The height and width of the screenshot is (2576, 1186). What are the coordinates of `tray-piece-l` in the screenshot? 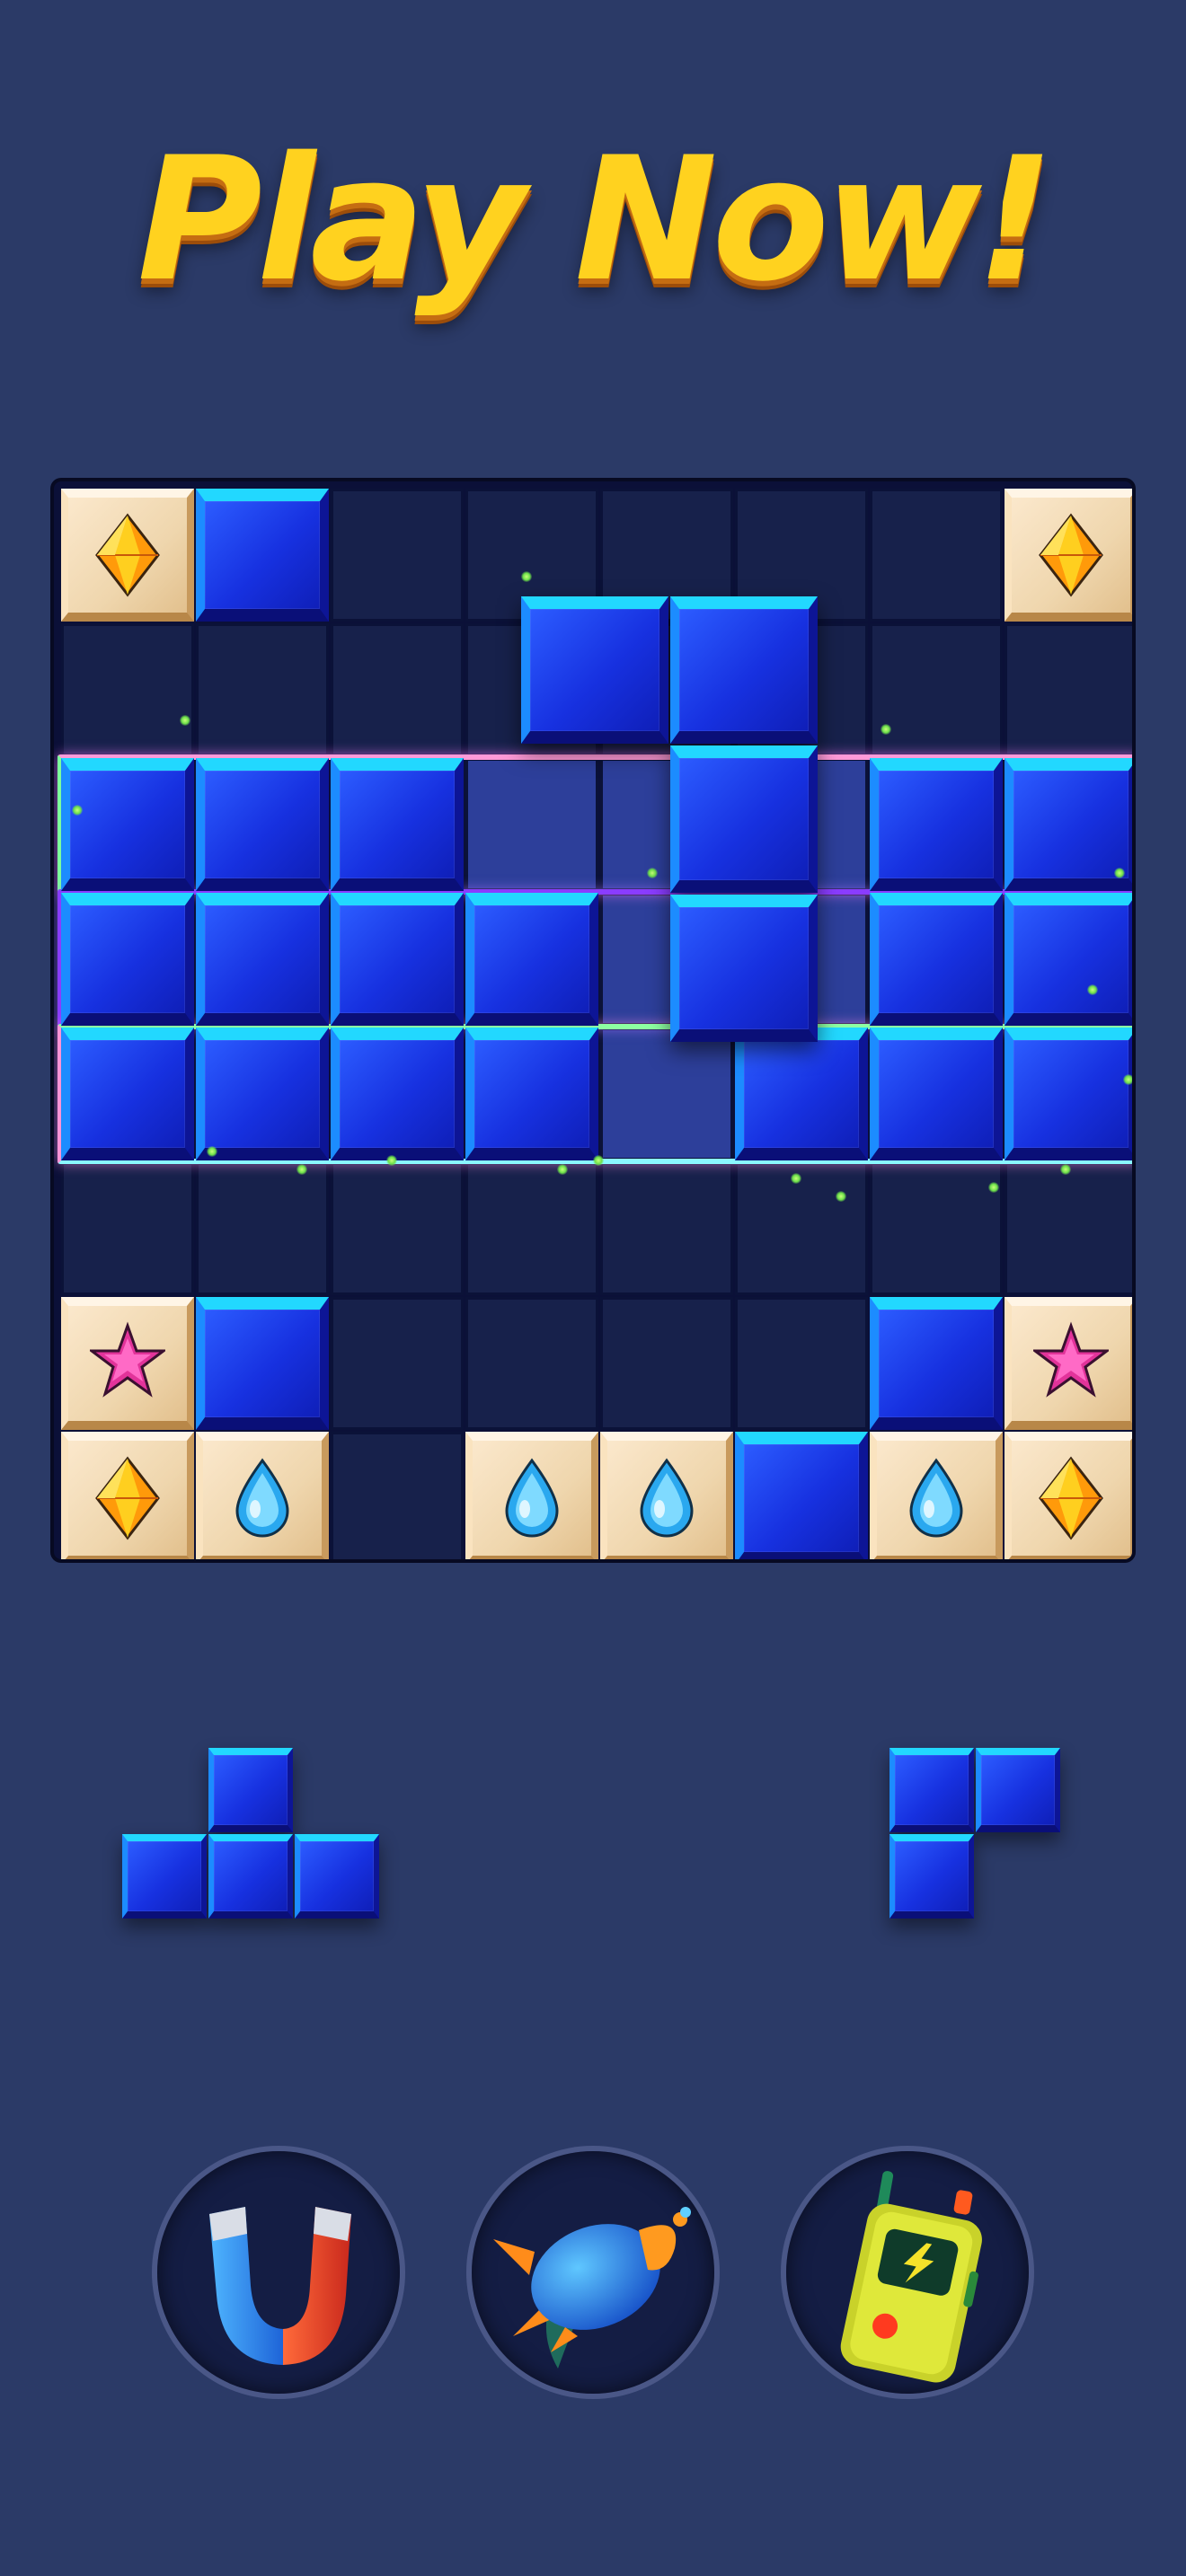 It's located at (976, 1834).